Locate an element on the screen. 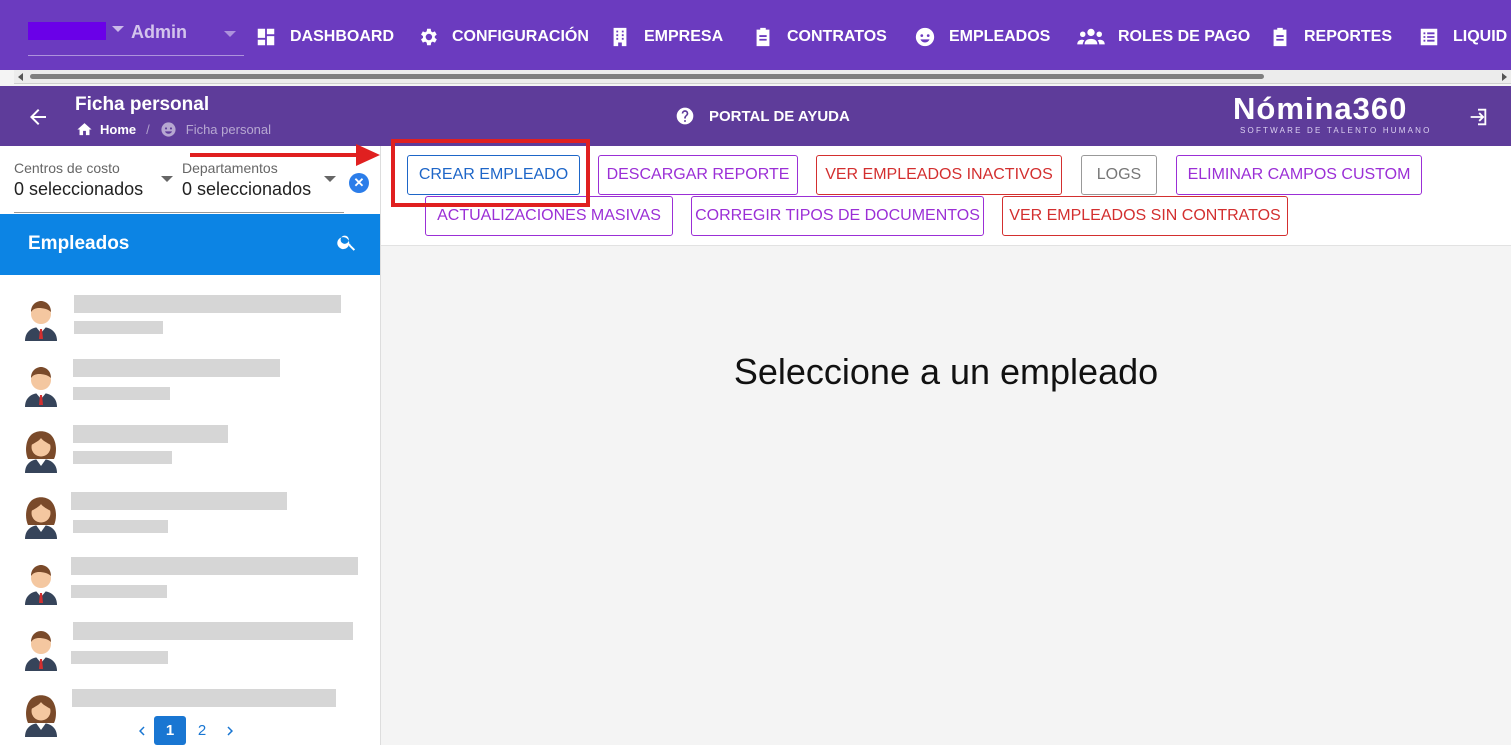 The height and width of the screenshot is (745, 1511). page-button: 1 is located at coordinates (170, 730).